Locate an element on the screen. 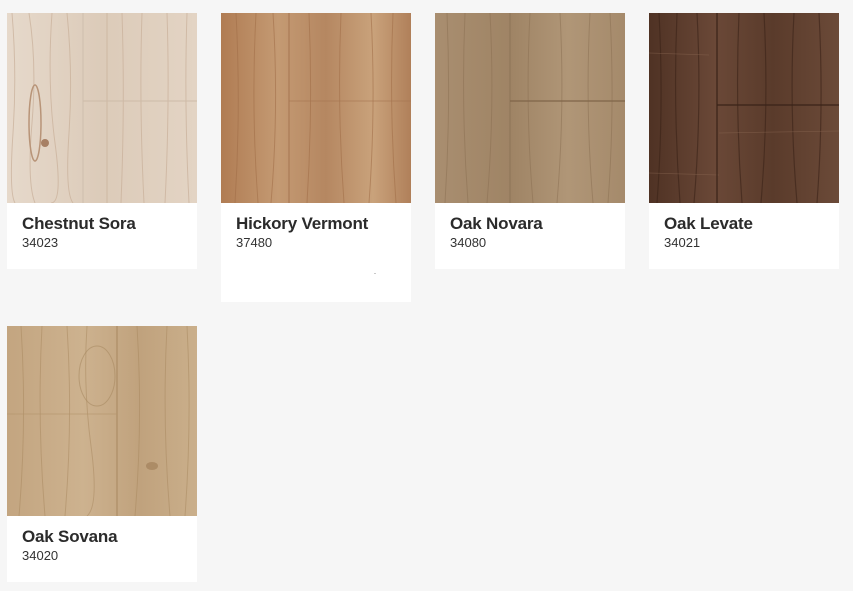 The height and width of the screenshot is (591, 853). product-name: Oak Levate is located at coordinates (744, 224).